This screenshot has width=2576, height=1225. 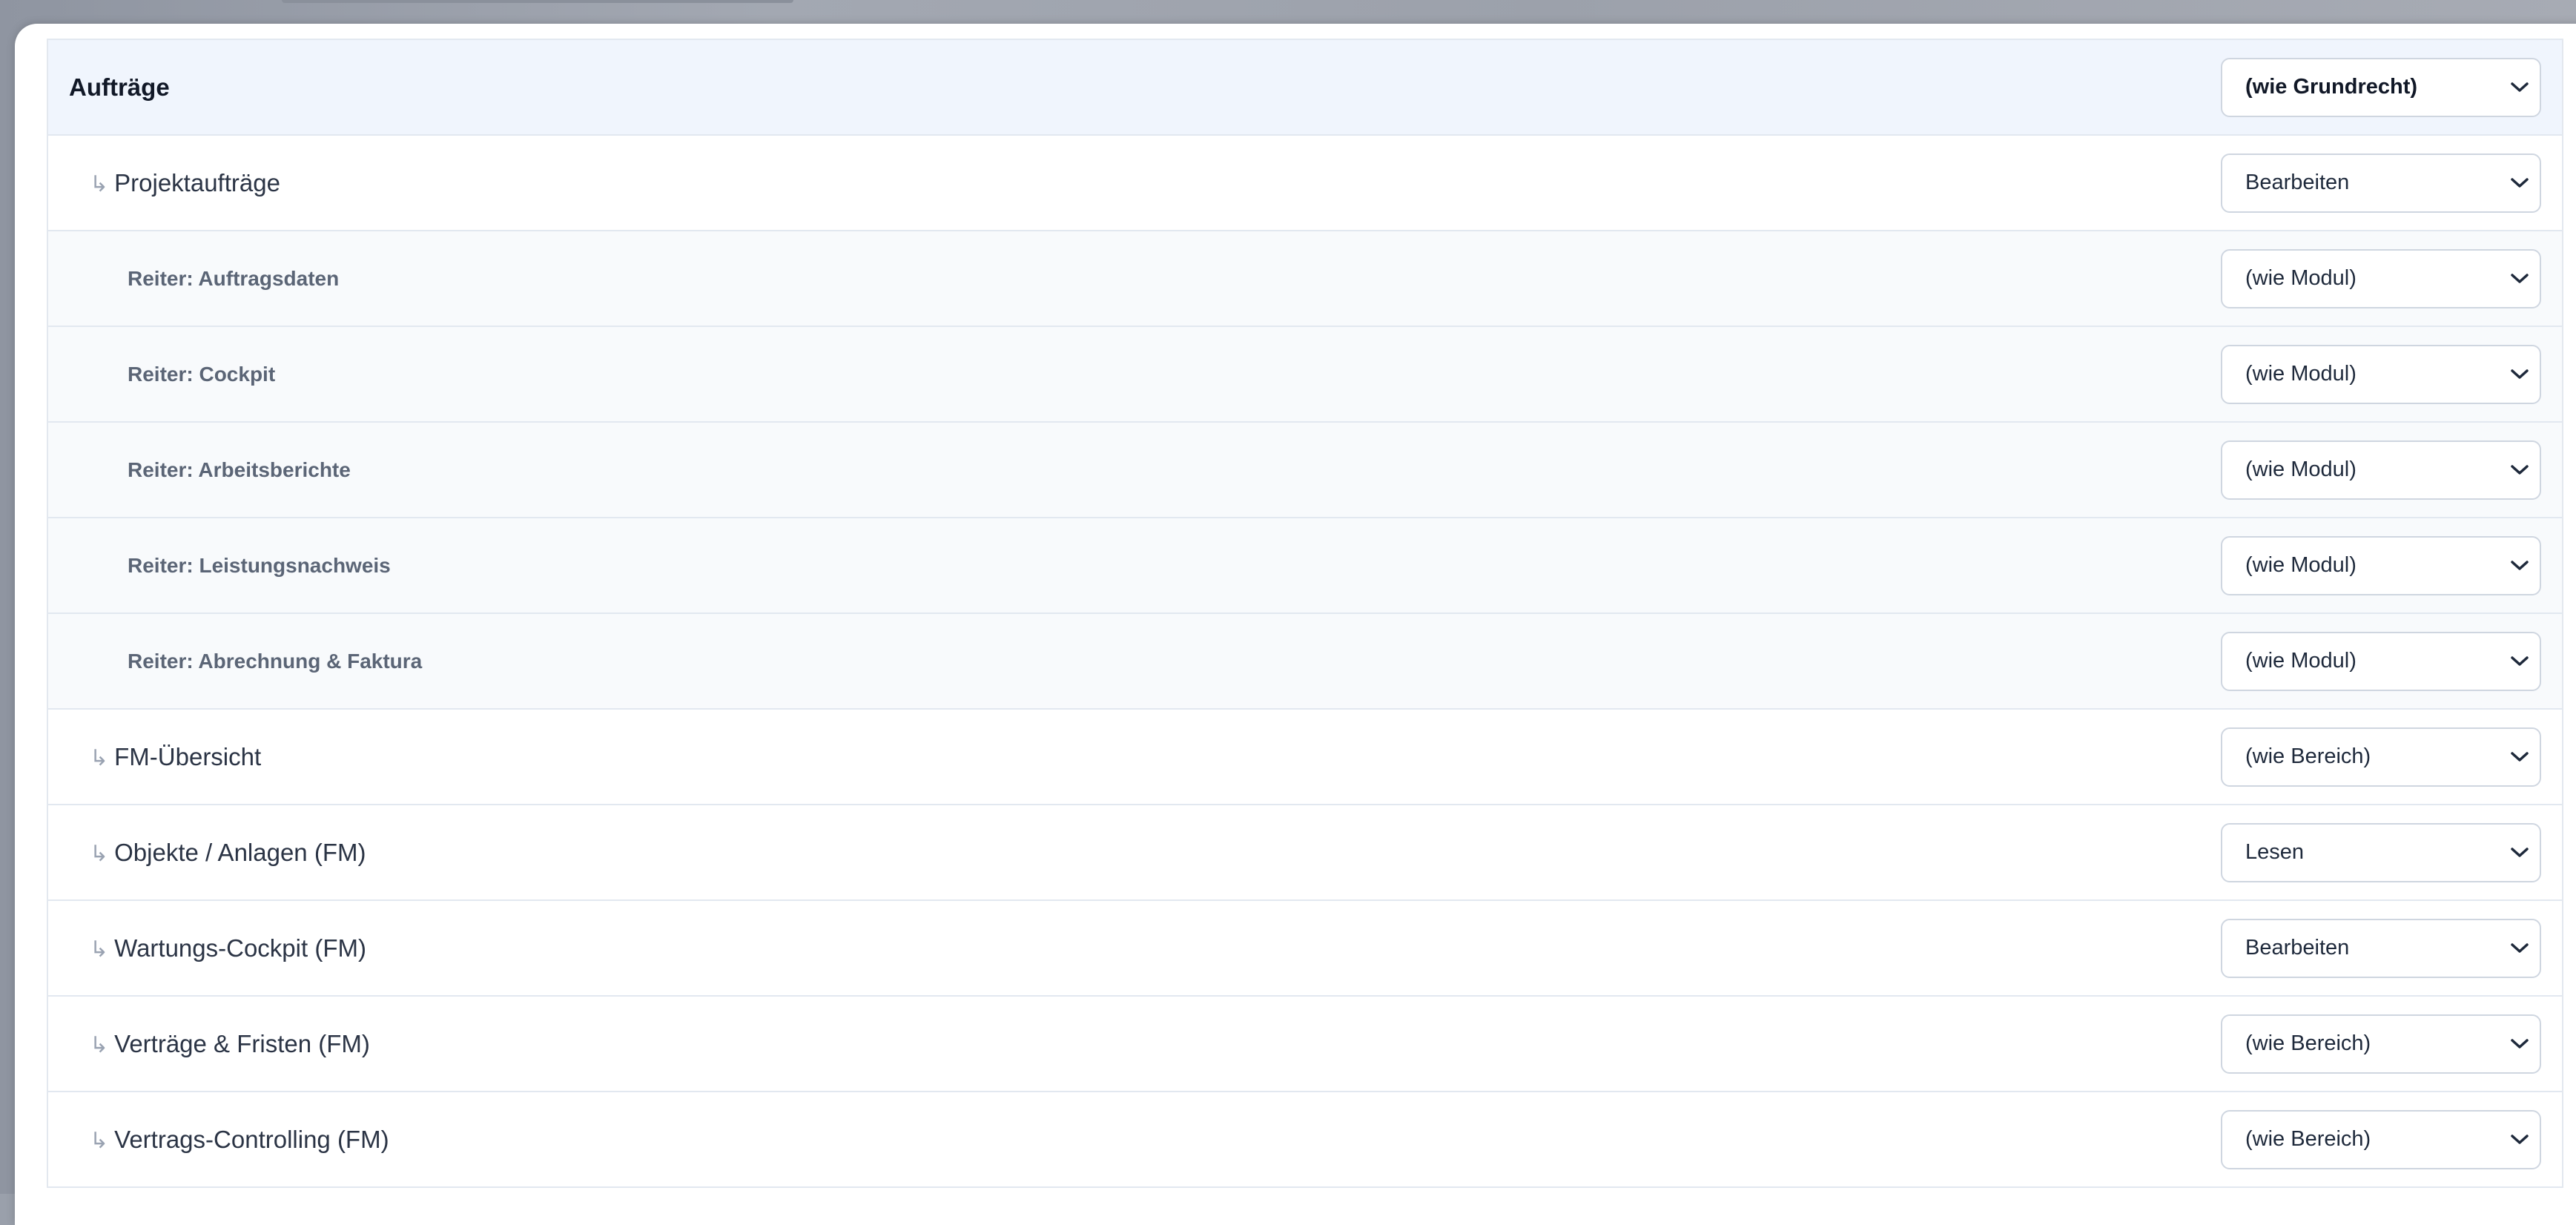 I want to click on permission-module-row: ↳ Wartungs-Cockpit (FM) Bearbeiten, so click(x=1305, y=949).